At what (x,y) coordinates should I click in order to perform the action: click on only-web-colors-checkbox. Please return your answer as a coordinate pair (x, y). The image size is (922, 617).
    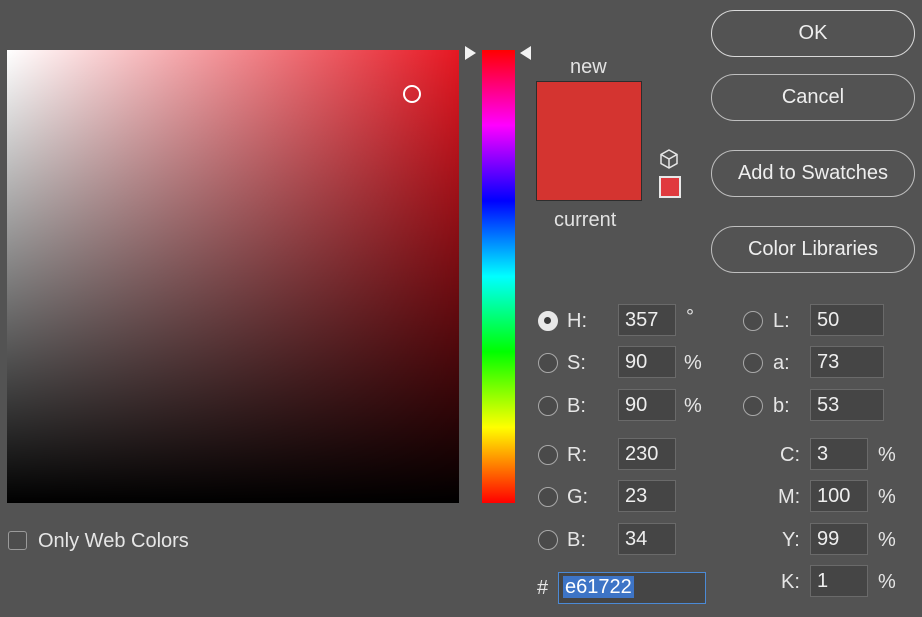
    Looking at the image, I should click on (17, 540).